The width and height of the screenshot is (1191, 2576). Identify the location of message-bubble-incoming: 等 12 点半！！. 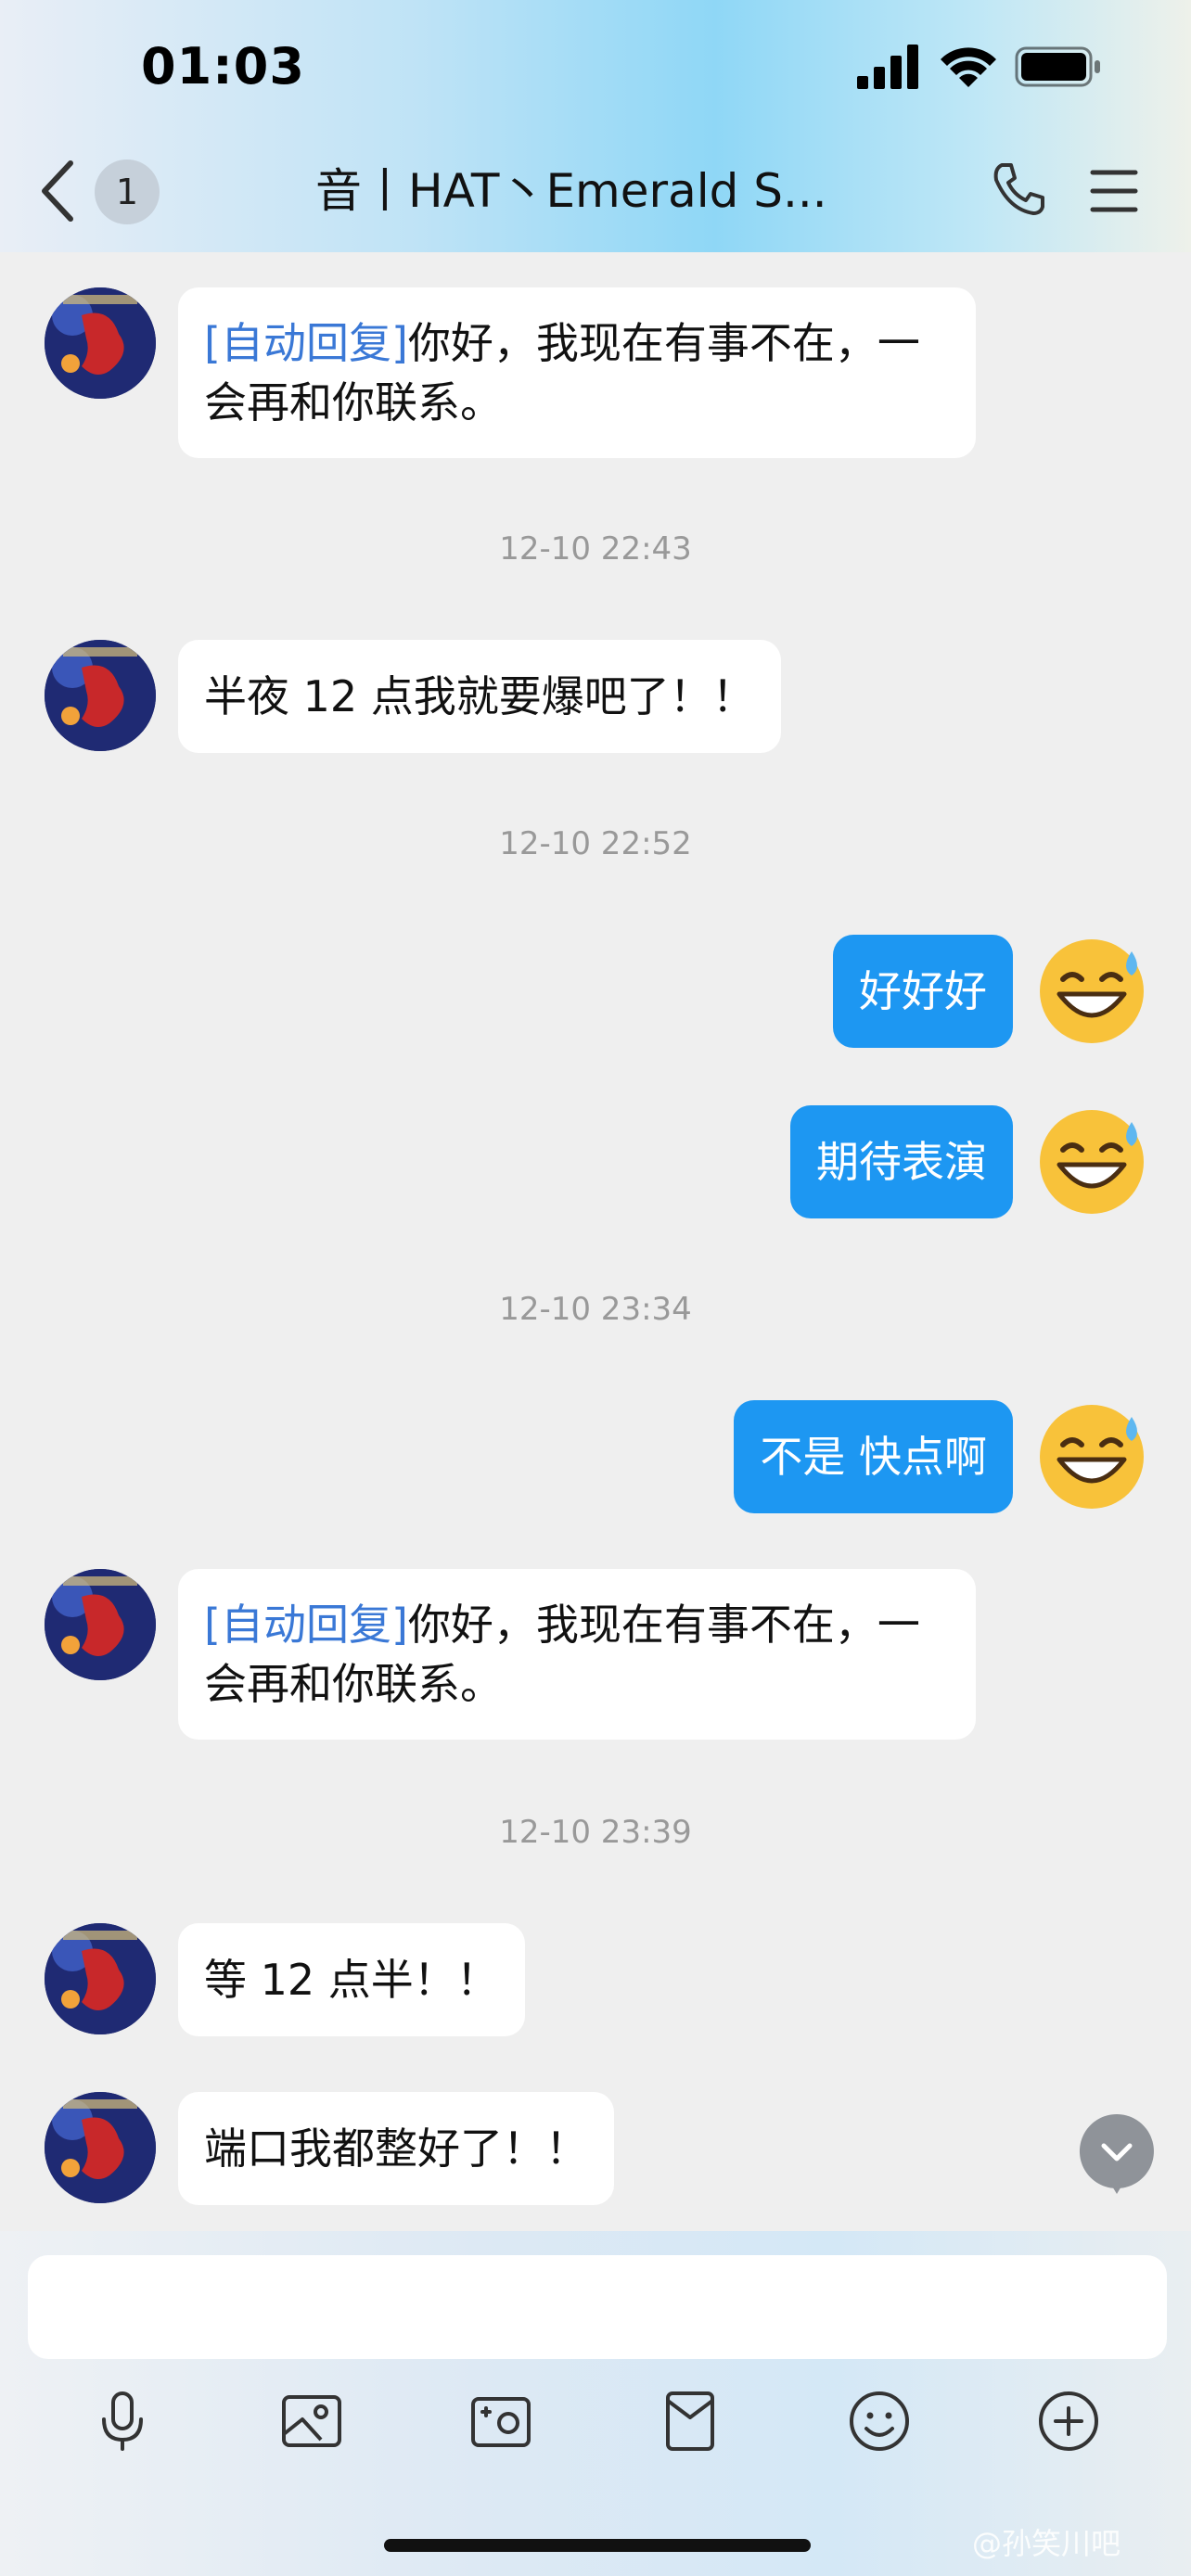
(351, 1980).